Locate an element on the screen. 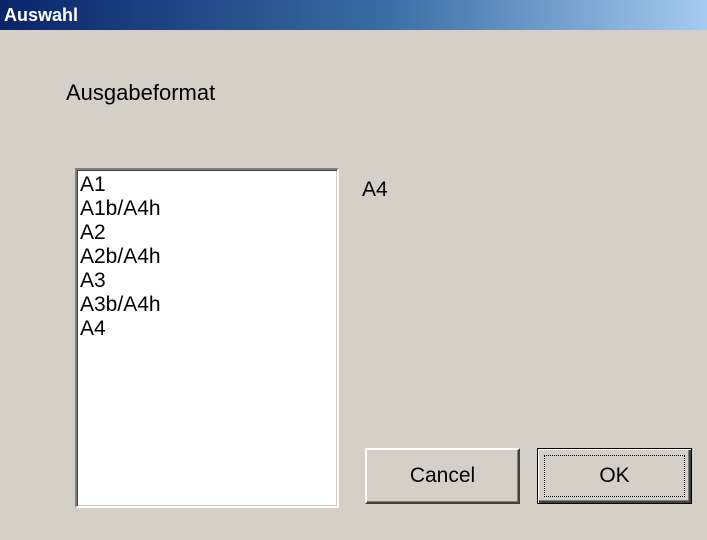  list-item-a3b-a4h: A3b/A4h is located at coordinates (208, 305).